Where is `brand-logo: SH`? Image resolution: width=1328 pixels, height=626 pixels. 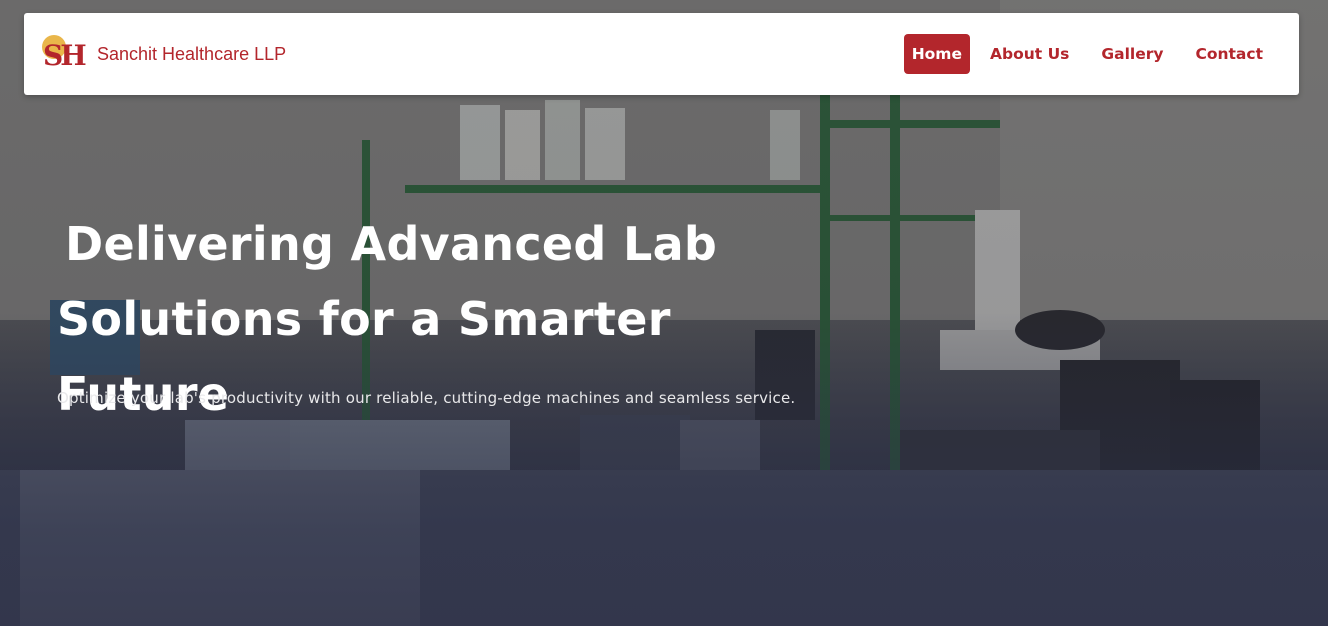
brand-logo: SH is located at coordinates (65, 54).